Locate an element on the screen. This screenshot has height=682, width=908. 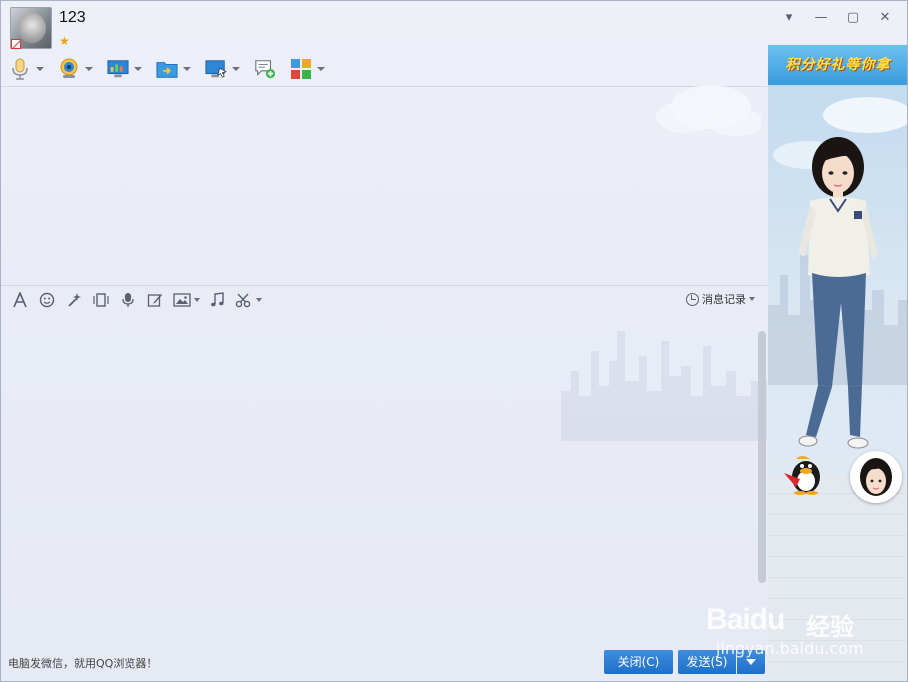
chat-add-icon is located at coordinates (265, 69).